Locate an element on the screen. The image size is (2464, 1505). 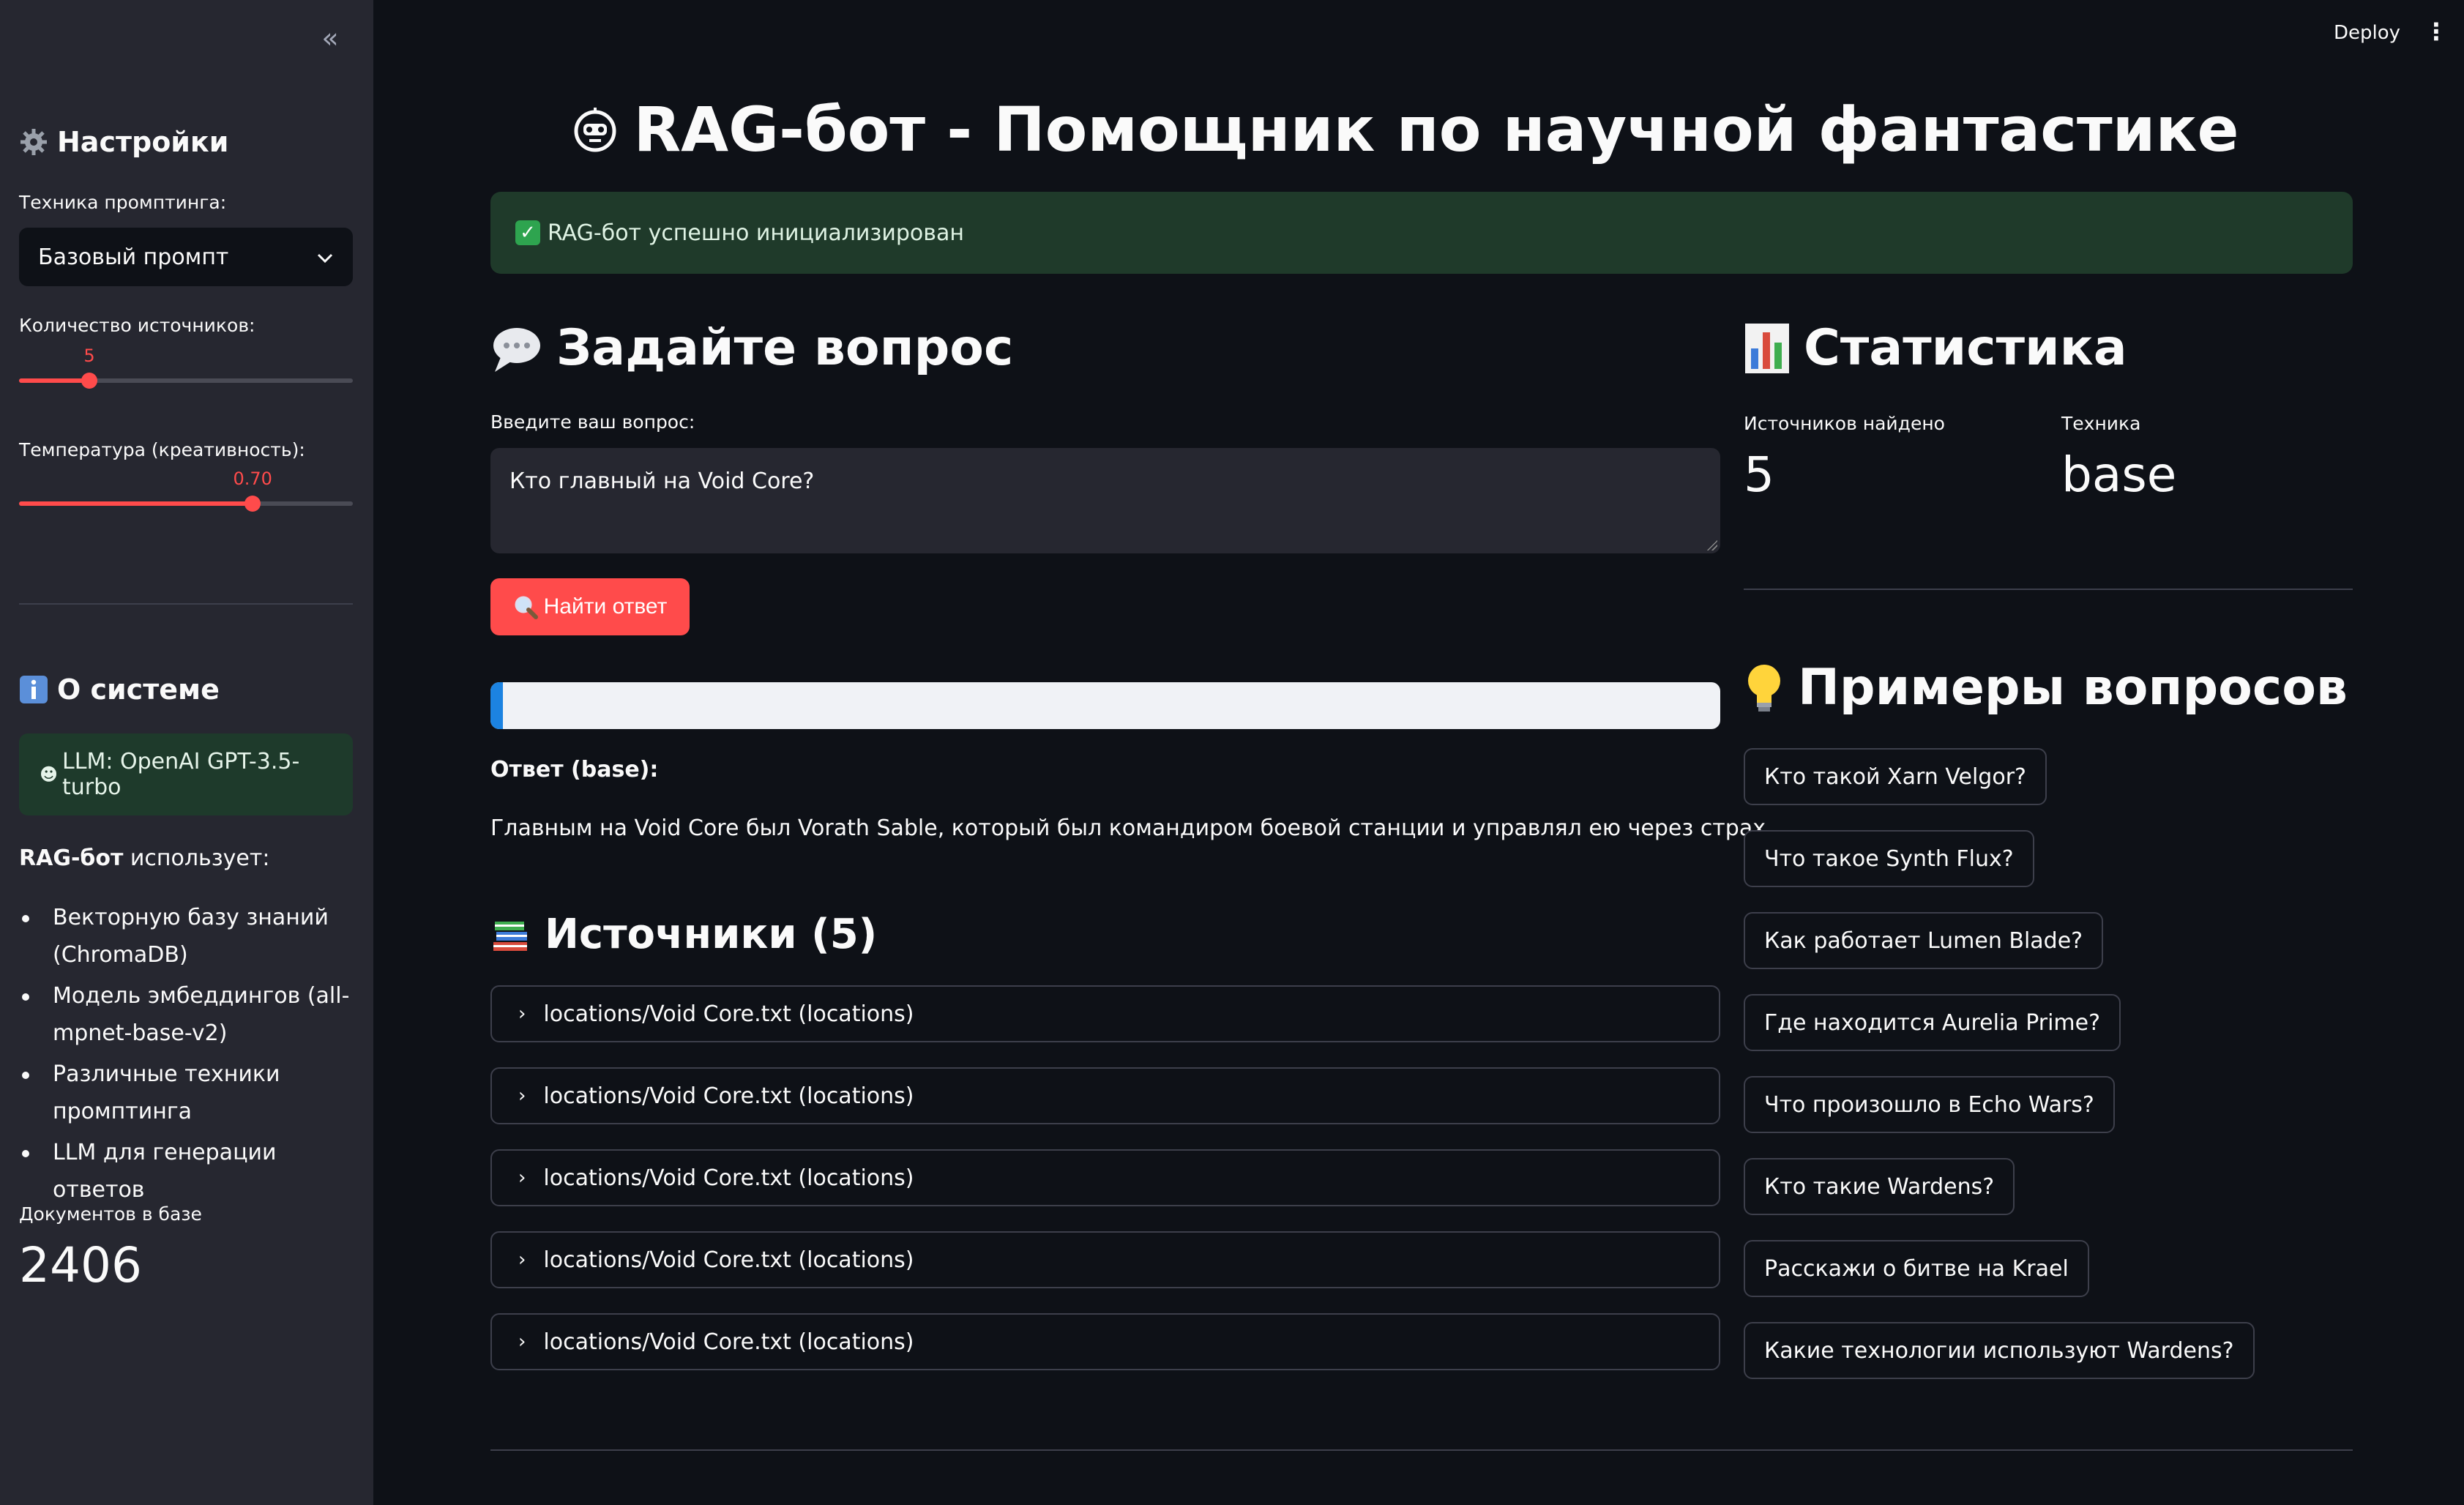
books-icon is located at coordinates (510, 934).